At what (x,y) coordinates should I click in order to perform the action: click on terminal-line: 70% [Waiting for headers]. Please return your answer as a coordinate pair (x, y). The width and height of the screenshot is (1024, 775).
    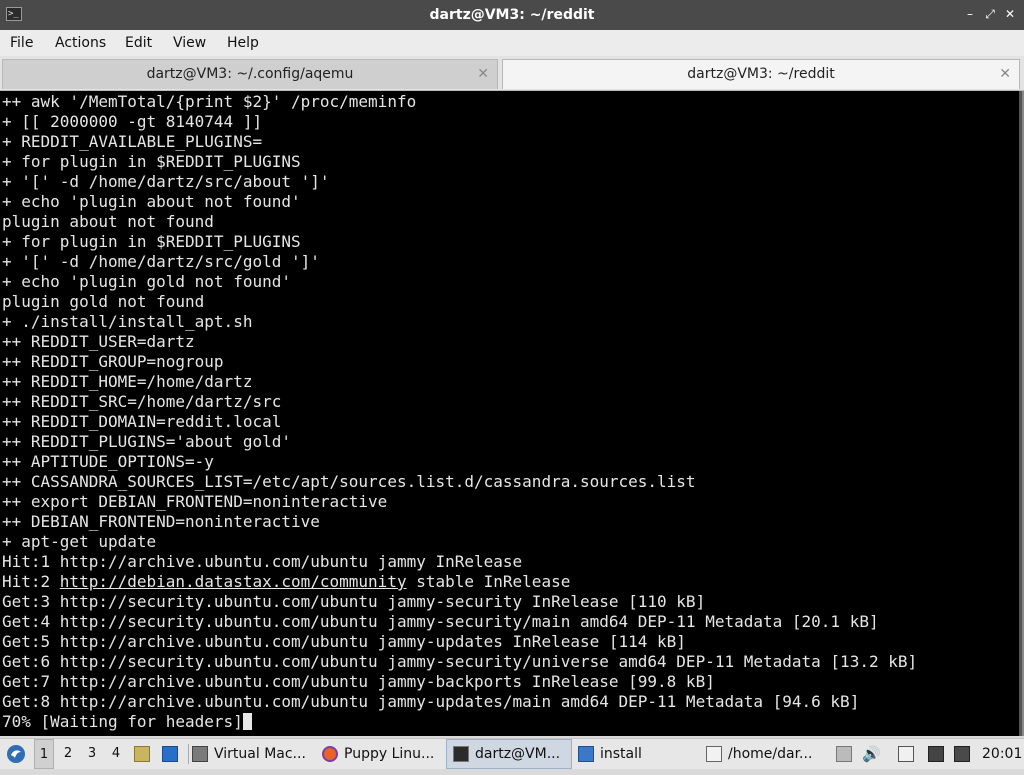
    Looking at the image, I should click on (459, 722).